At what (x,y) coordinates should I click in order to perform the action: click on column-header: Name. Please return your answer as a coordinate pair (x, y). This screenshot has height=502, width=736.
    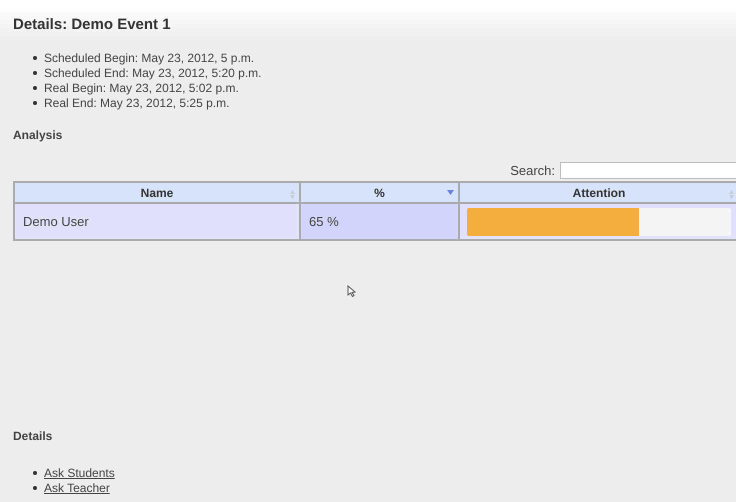
    Looking at the image, I should click on (157, 192).